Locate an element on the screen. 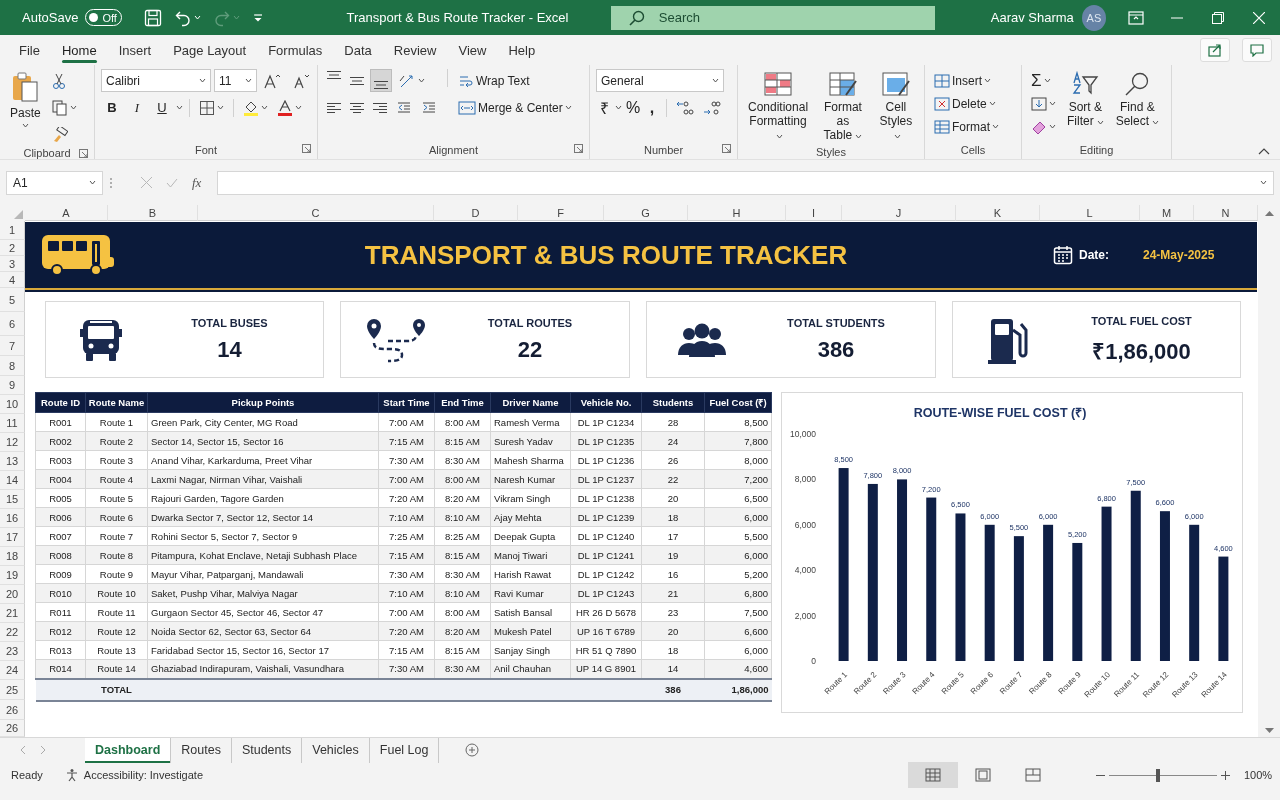 This screenshot has height=800, width=1280. scroll-up-icon is located at coordinates (1269, 213).